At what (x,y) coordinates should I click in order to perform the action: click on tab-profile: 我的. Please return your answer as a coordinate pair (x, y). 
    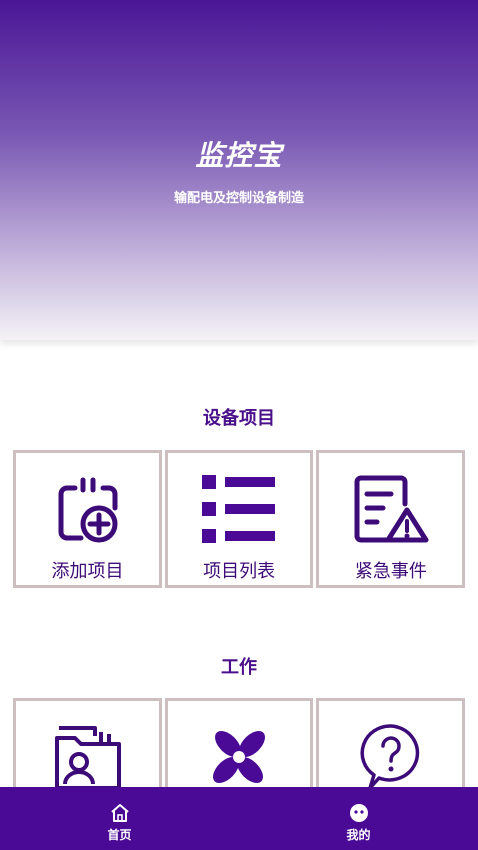
    Looking at the image, I should click on (358, 818).